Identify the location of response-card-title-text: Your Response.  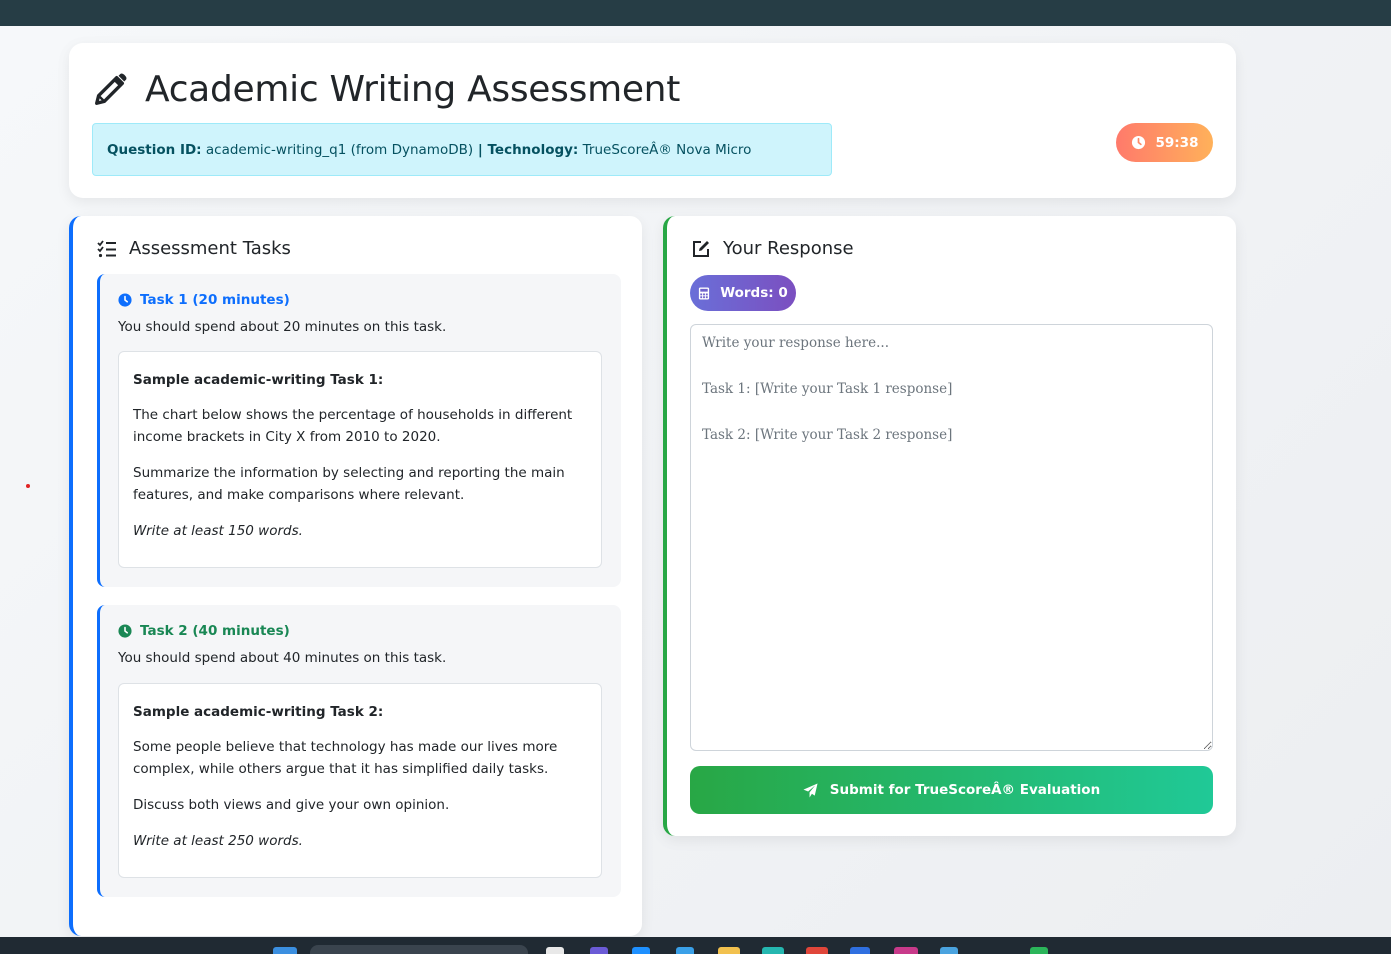
(788, 248).